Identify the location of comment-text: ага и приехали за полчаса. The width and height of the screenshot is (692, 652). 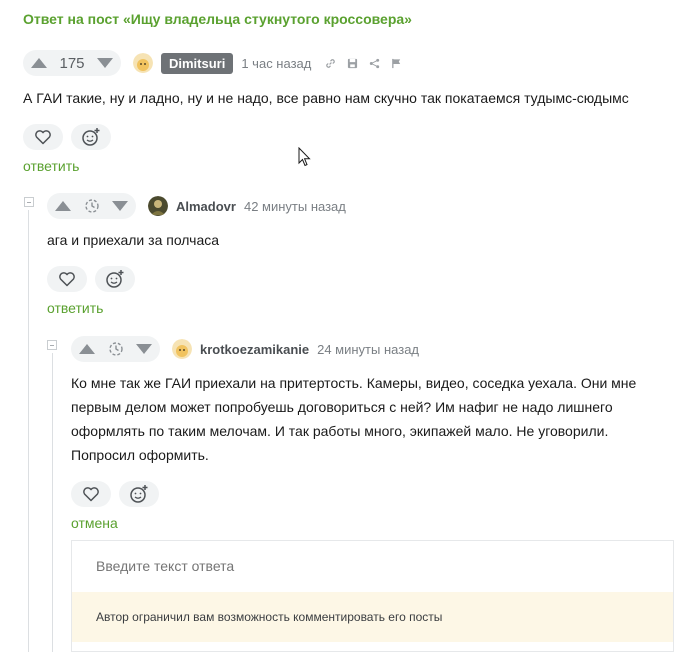
(133, 240).